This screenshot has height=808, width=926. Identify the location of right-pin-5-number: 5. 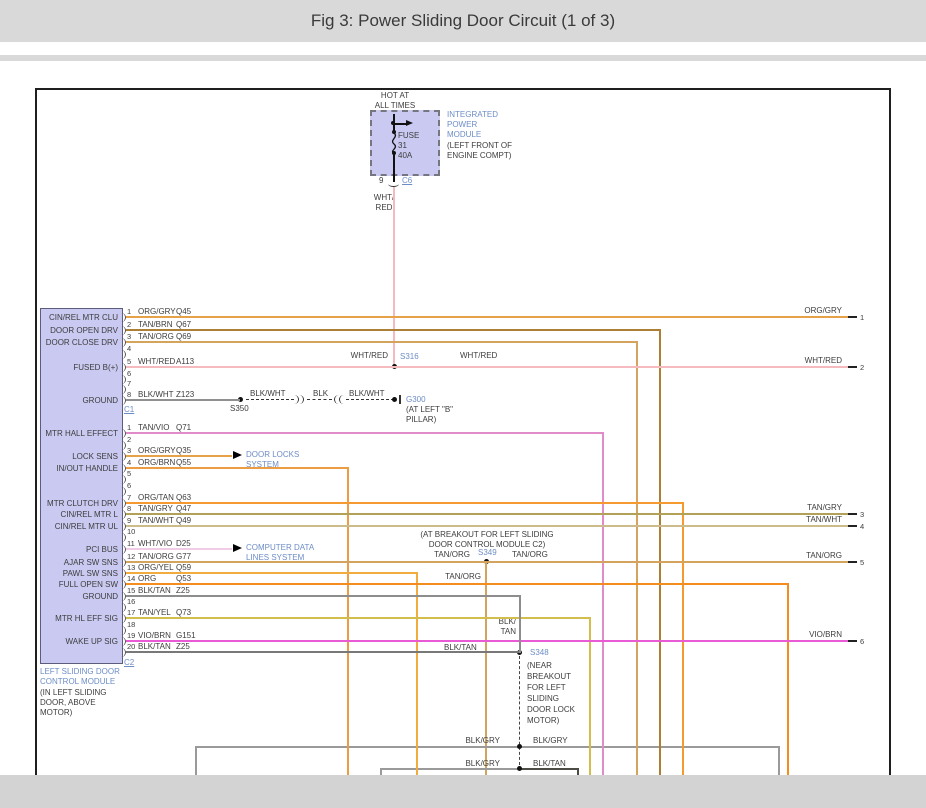
(862, 562).